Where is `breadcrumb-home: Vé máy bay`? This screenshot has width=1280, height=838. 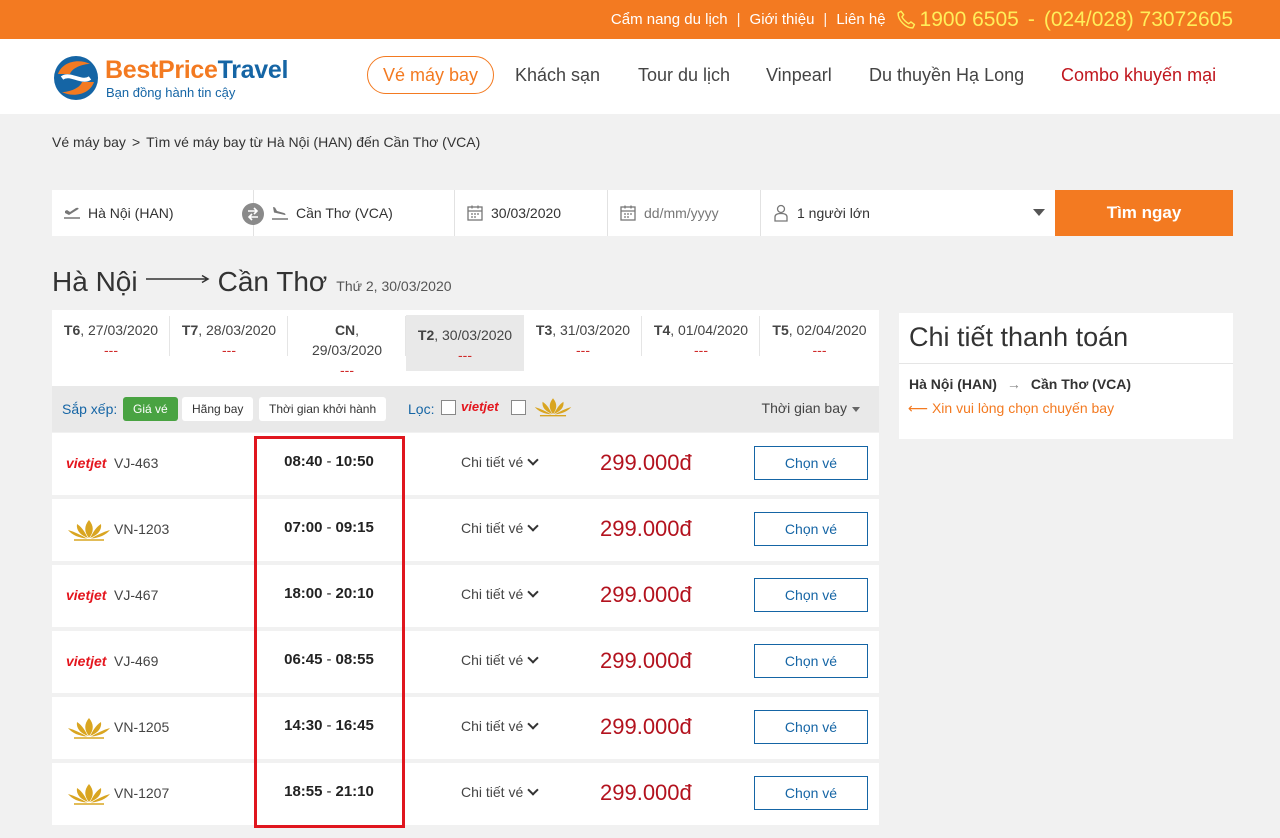 breadcrumb-home: Vé máy bay is located at coordinates (89, 142).